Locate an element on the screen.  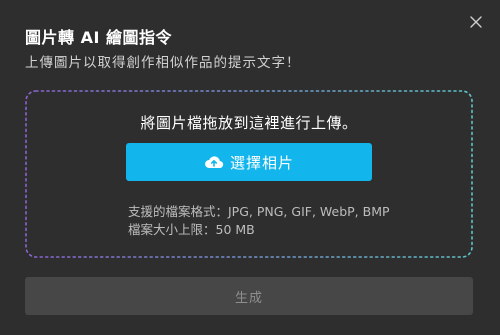
close-icon is located at coordinates (476, 22).